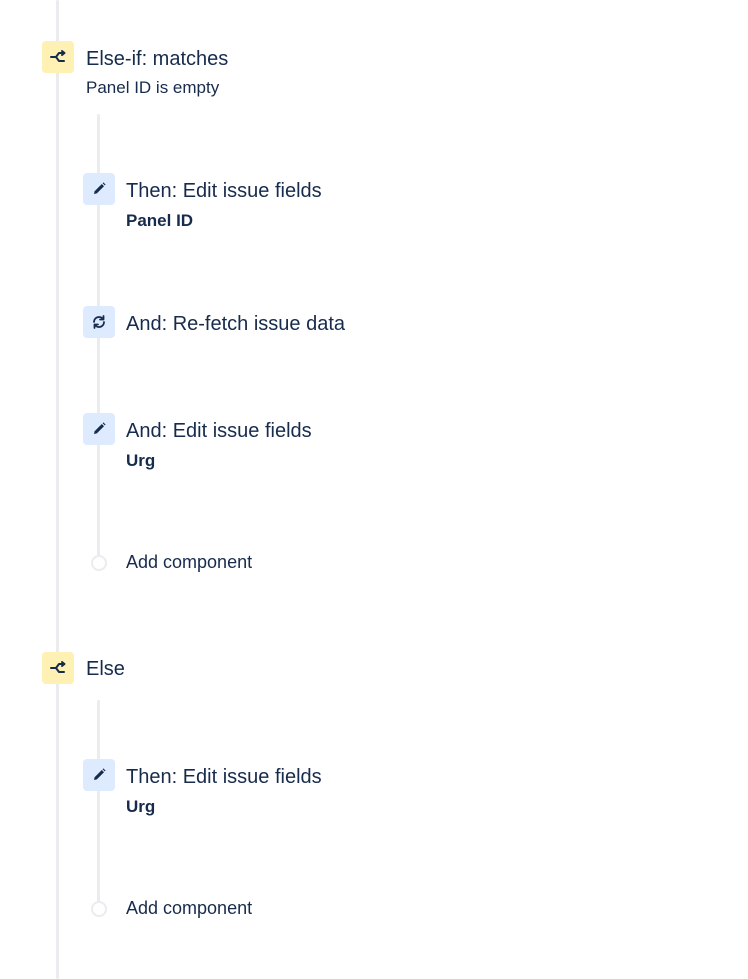 The image size is (748, 979). Describe the element at coordinates (242, 203) in the screenshot. I see `action-card-edit-panel-id: Then: Edit issue fields Panel ID` at that location.